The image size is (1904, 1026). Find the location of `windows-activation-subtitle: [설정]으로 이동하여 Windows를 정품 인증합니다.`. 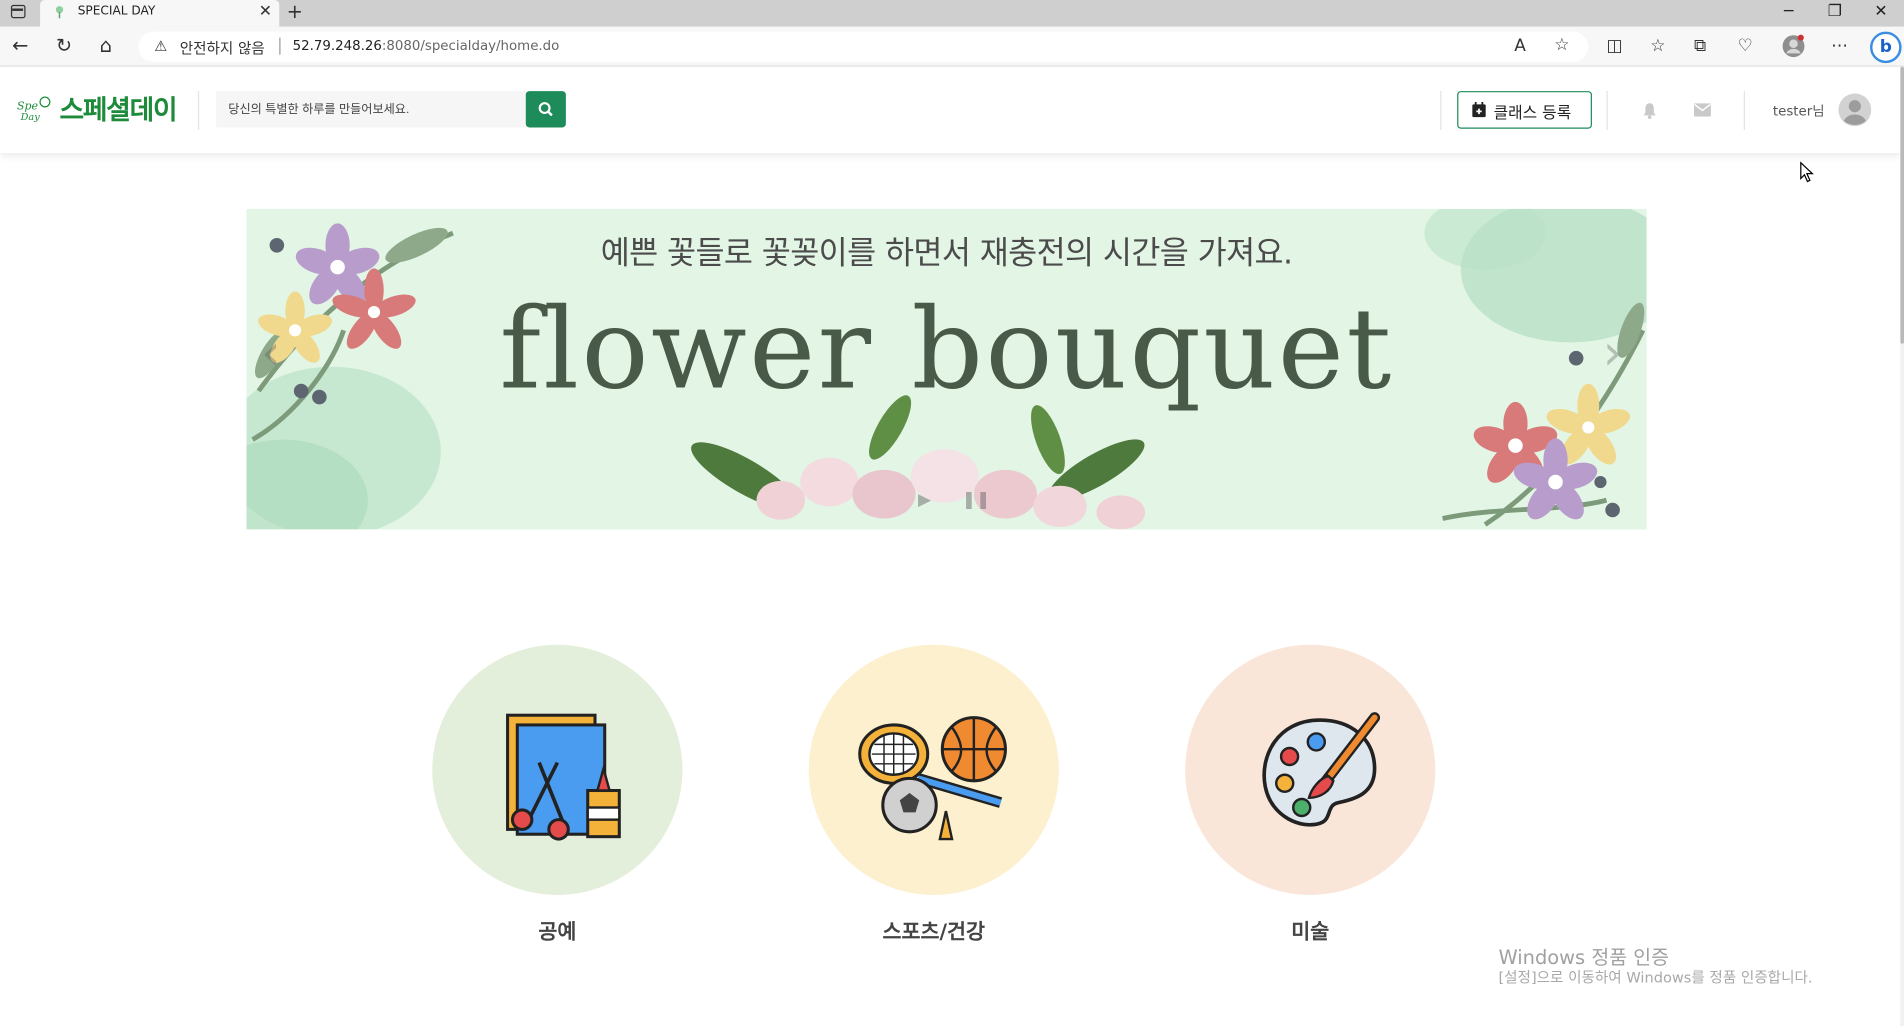

windows-activation-subtitle: [설정]으로 이동하여 Windows를 정품 인증합니다. is located at coordinates (1655, 978).